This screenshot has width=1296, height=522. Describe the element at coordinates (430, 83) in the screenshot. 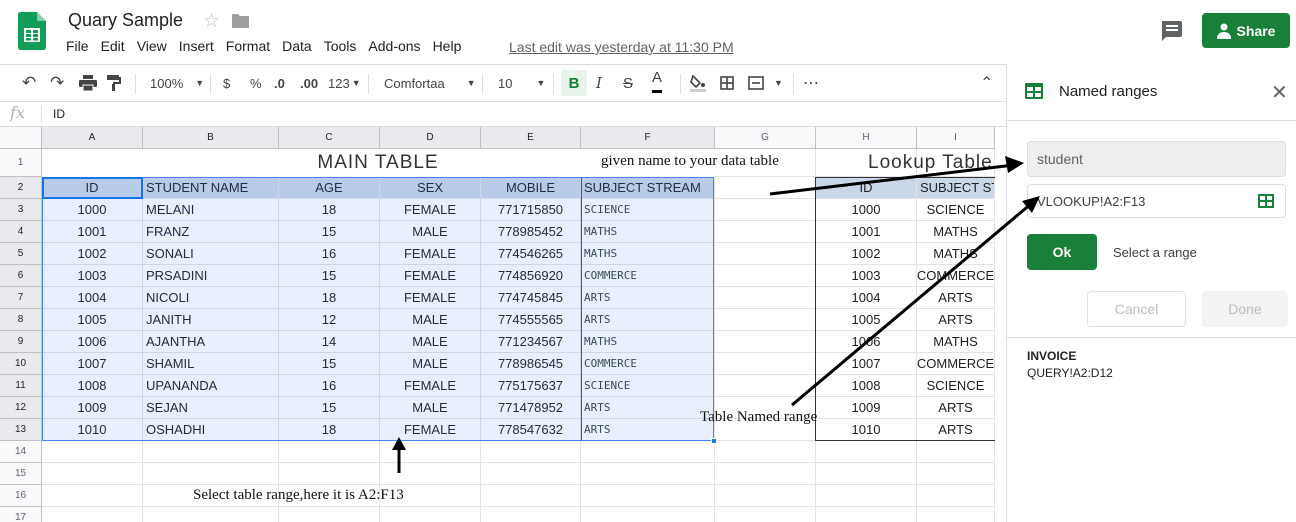

I see `font-select: Comfortaa ▼` at that location.